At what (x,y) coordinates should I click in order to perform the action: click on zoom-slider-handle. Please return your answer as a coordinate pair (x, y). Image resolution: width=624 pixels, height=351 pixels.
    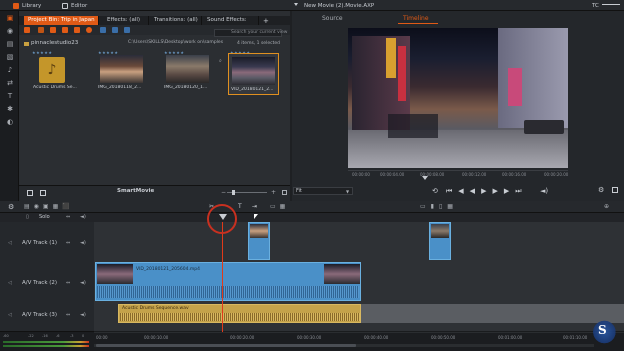
    Looking at the image, I should click on (233, 192).